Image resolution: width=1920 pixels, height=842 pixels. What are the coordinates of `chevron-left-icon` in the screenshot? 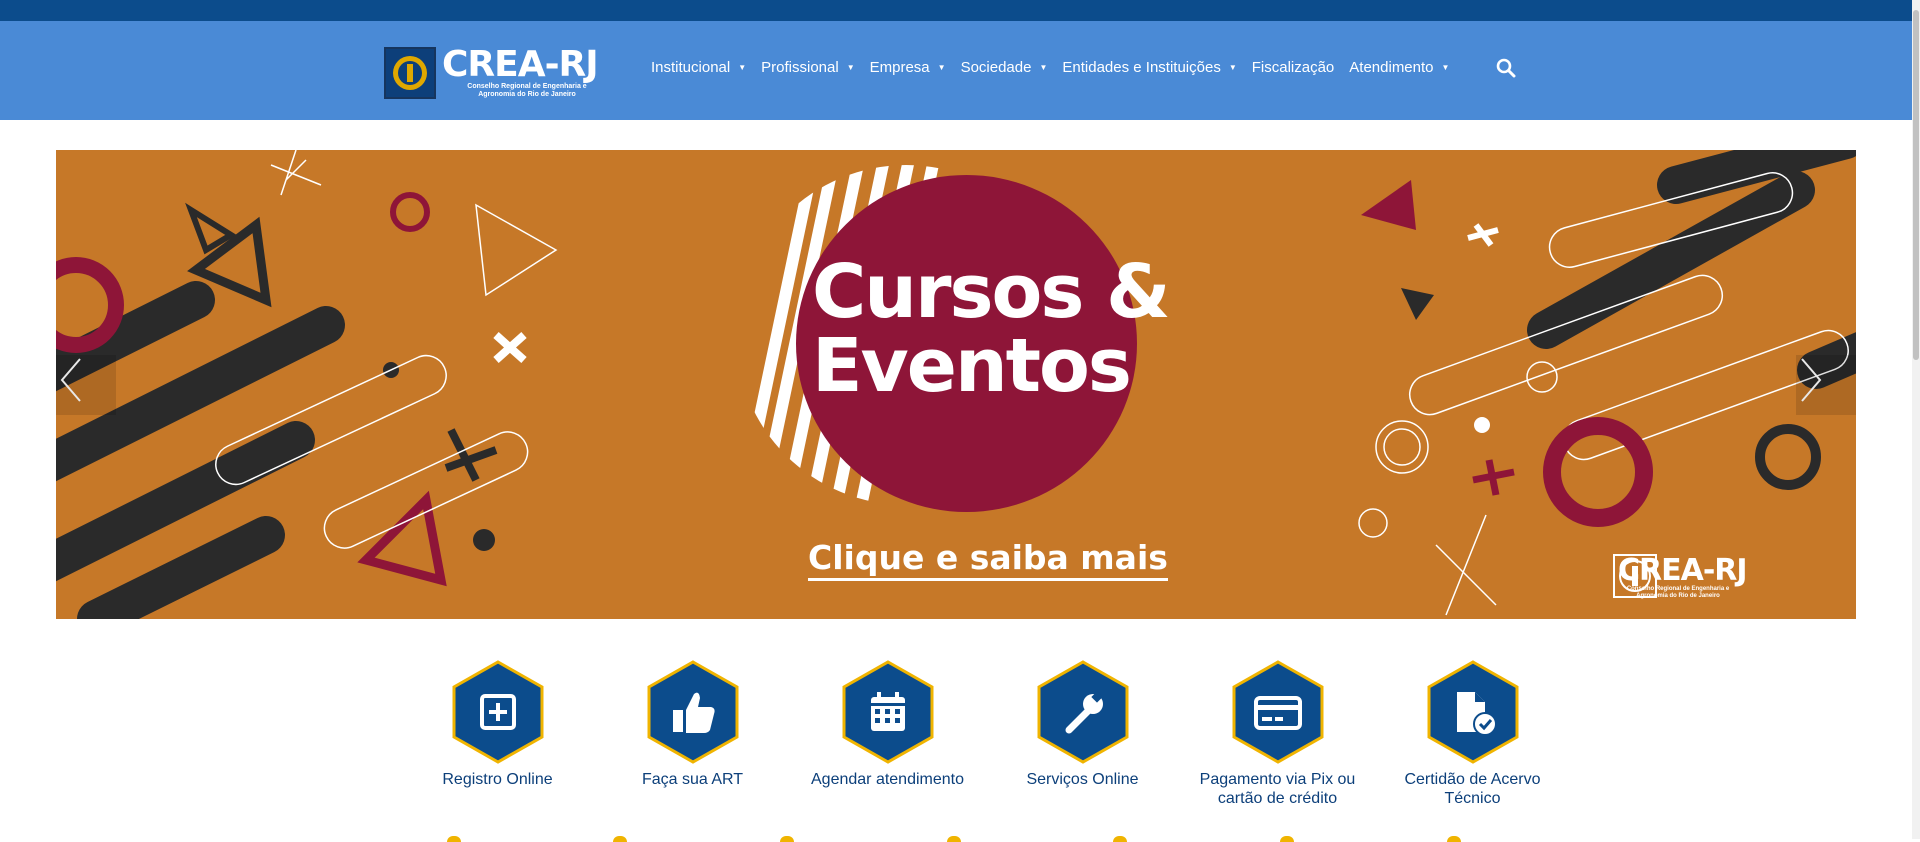 It's located at (70, 380).